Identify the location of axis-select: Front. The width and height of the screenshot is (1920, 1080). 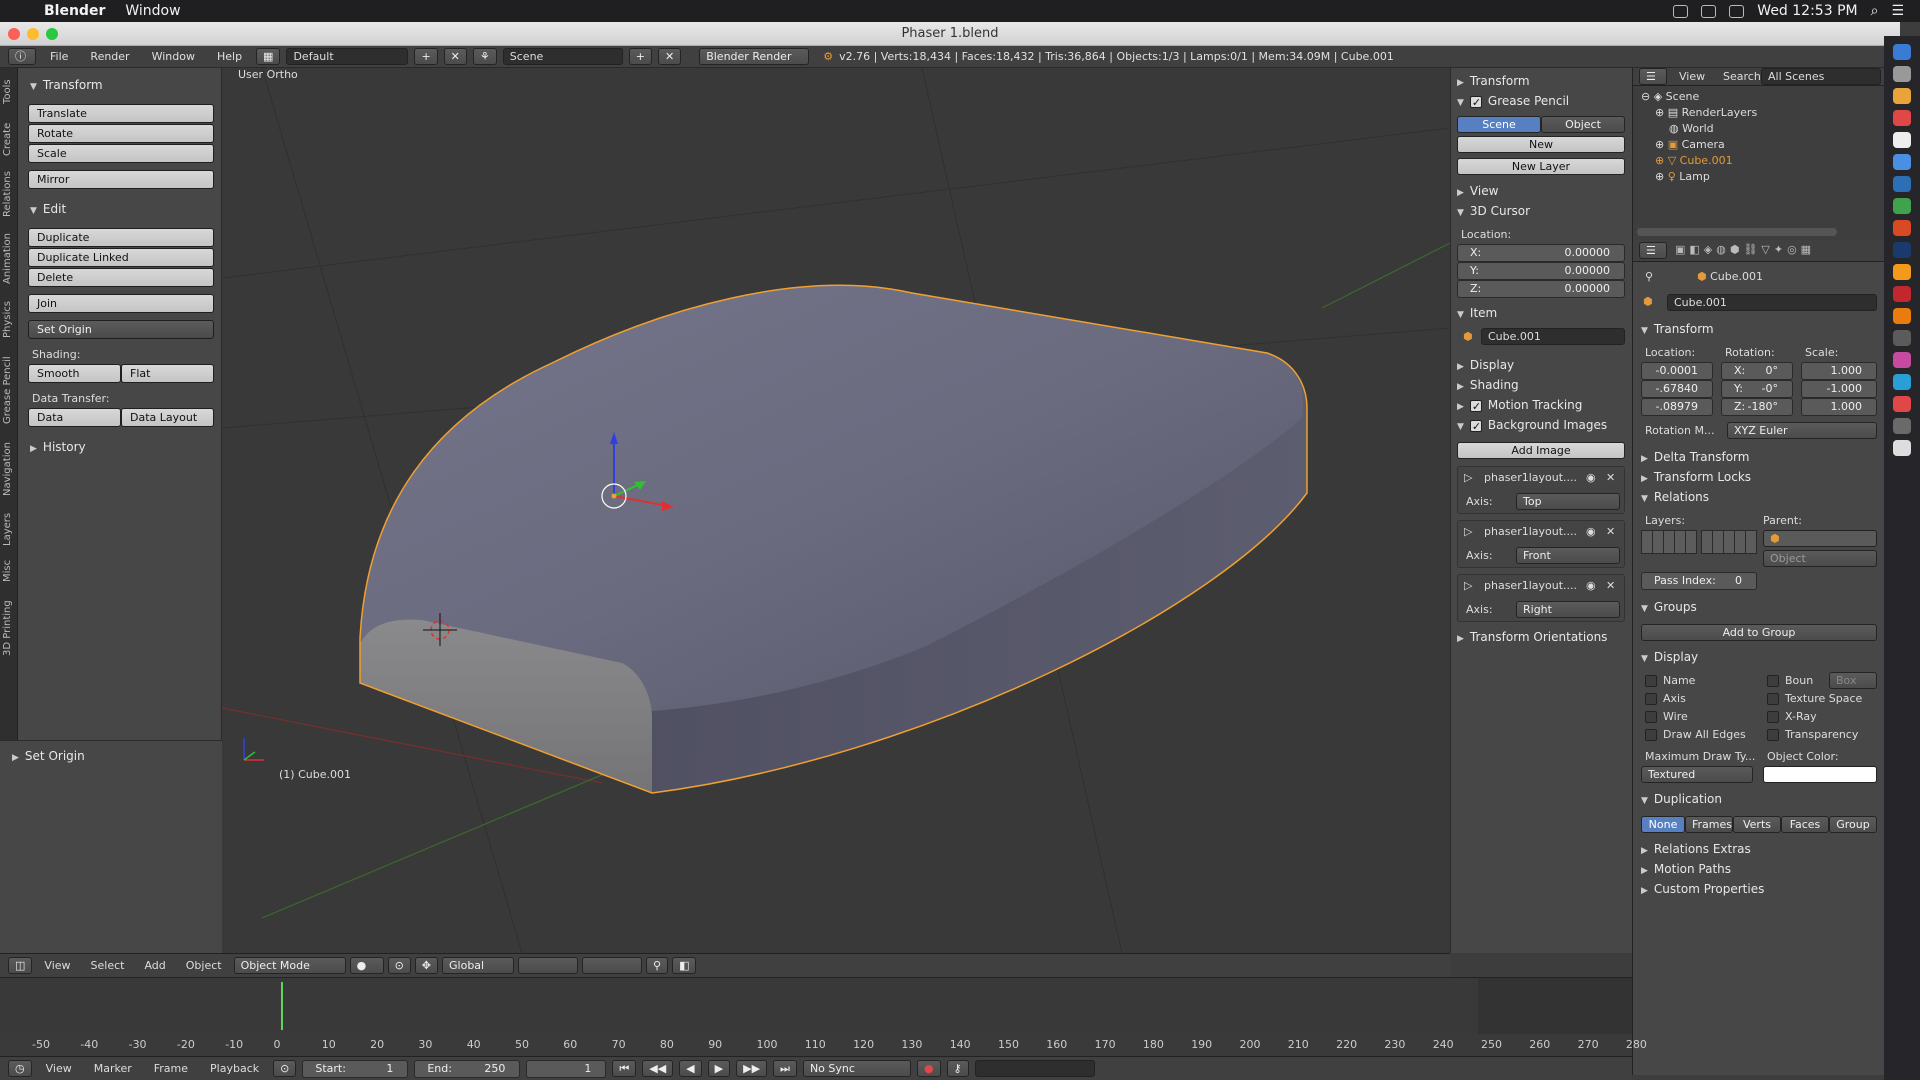
(1568, 555).